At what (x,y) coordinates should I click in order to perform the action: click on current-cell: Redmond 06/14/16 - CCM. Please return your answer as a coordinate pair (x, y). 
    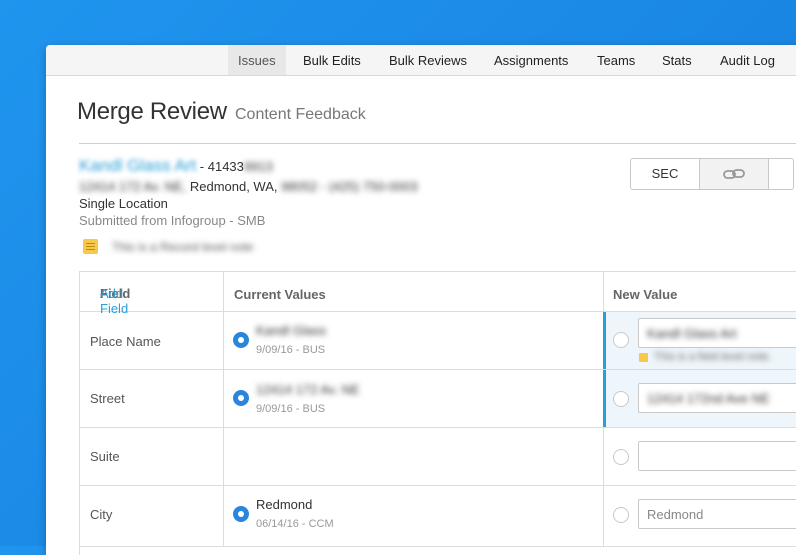
    Looking at the image, I should click on (414, 516).